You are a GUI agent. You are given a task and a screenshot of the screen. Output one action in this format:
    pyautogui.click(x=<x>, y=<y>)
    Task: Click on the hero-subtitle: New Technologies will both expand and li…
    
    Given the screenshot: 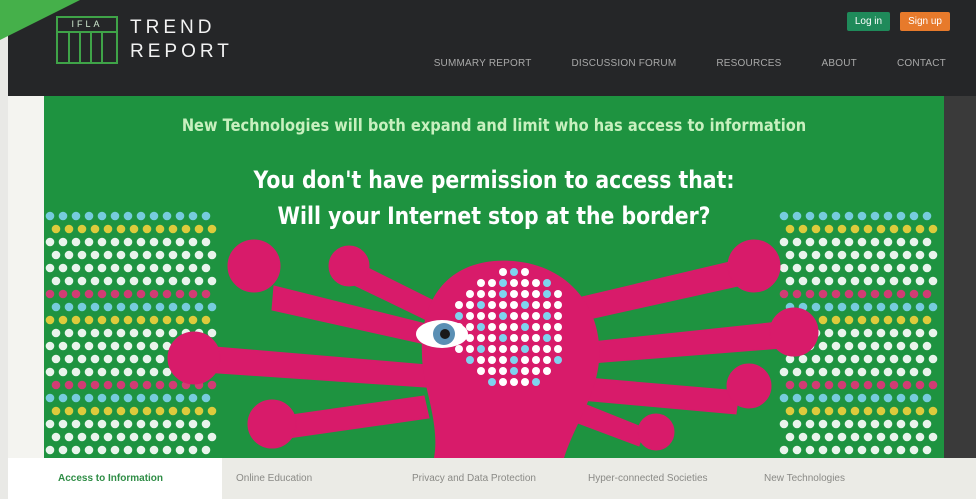 What is the action you would take?
    pyautogui.click(x=494, y=126)
    